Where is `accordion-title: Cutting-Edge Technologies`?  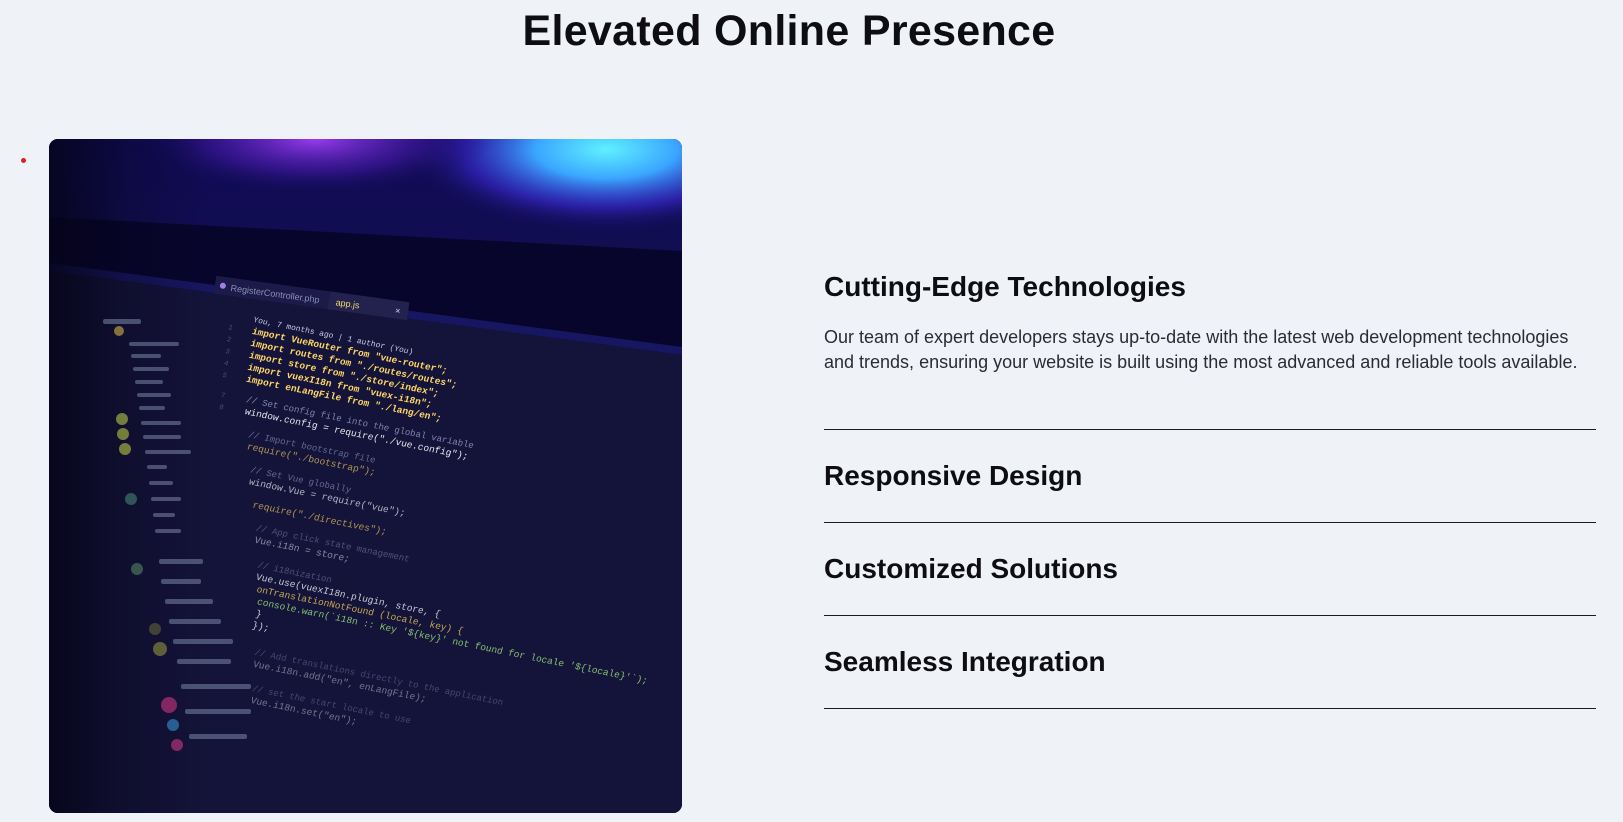
accordion-title: Cutting-Edge Technologies is located at coordinates (1210, 280).